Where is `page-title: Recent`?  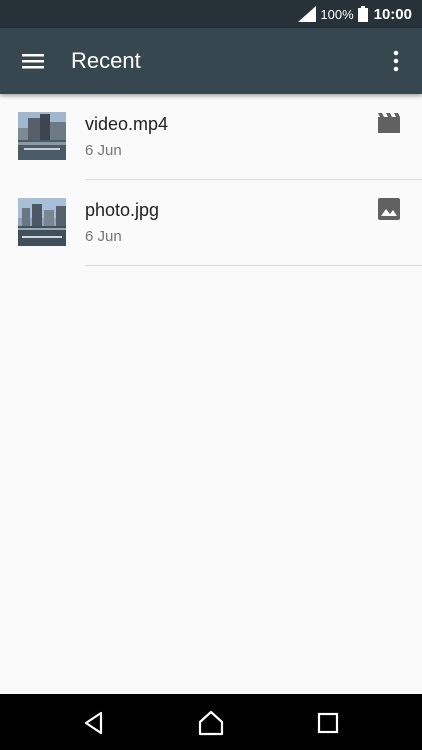
page-title: Recent is located at coordinates (106, 60).